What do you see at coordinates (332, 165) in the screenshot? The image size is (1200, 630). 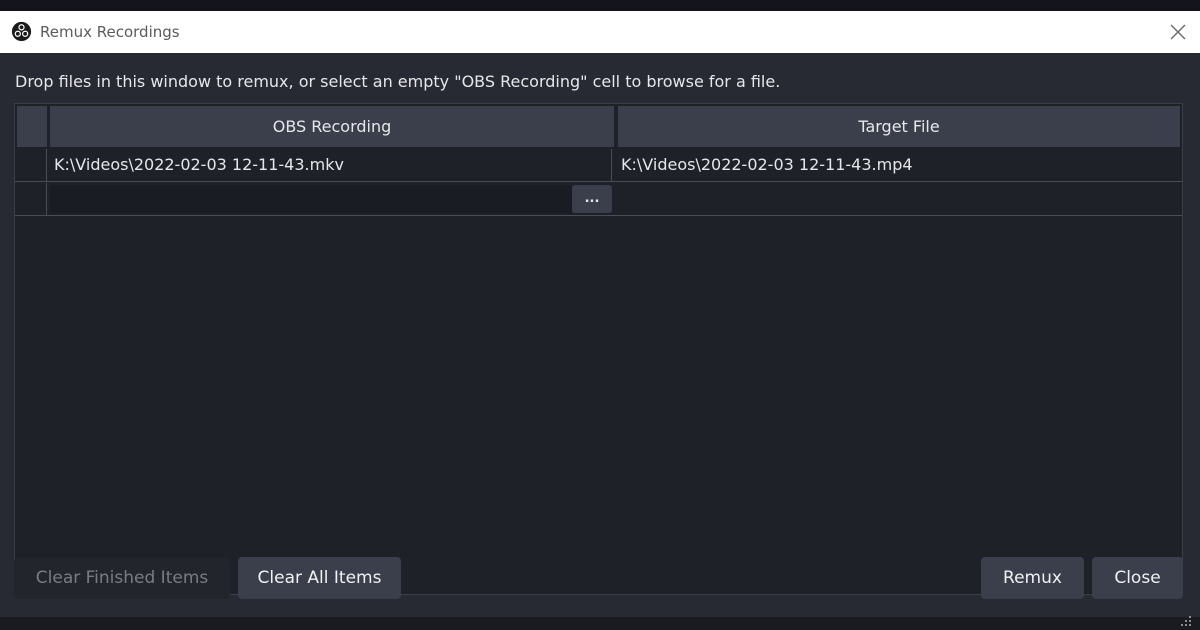 I see `obs-recording-cell: K:\Videos\2022-02-03 12-11-43.mkv` at bounding box center [332, 165].